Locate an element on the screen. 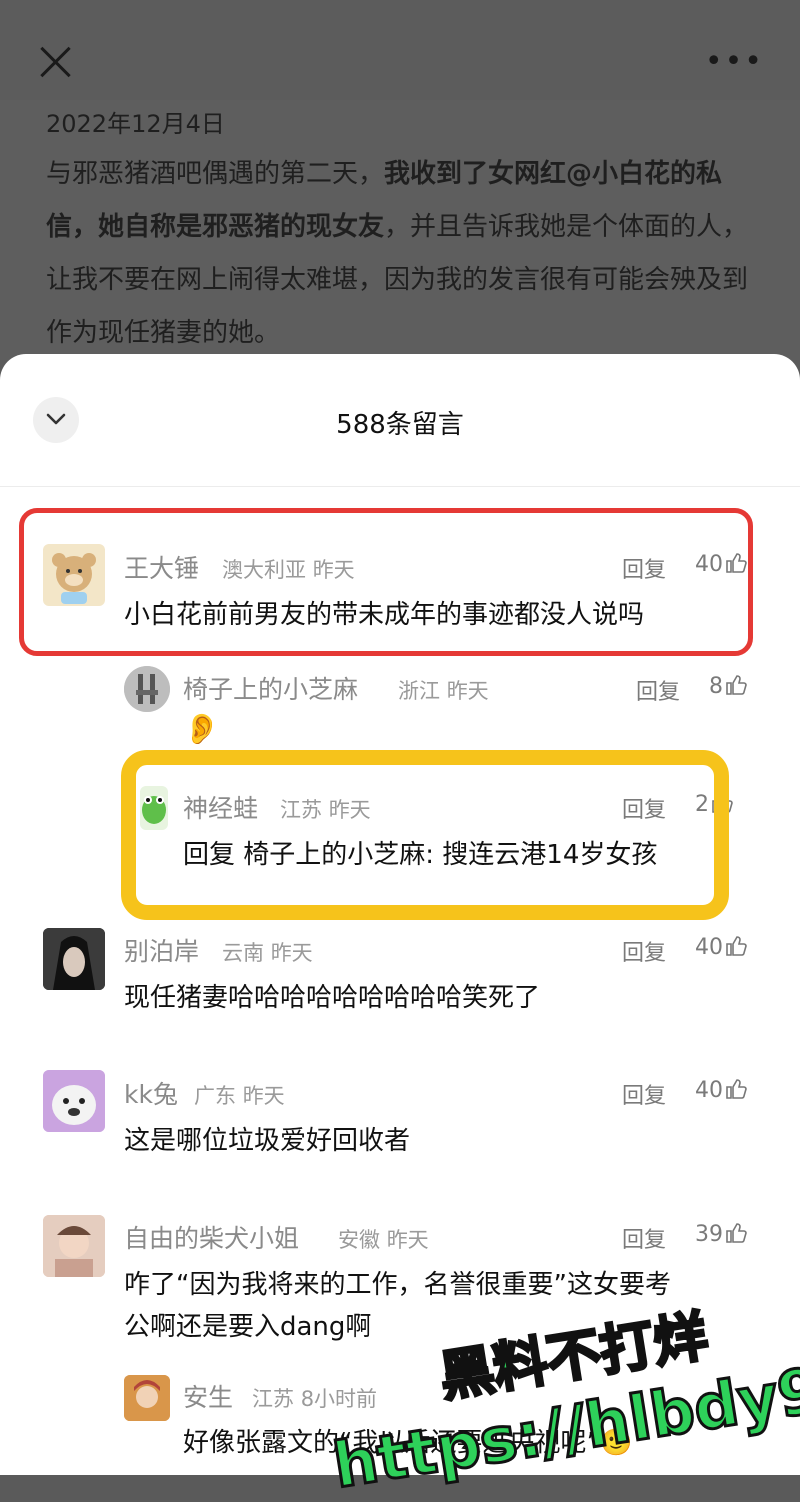 The image size is (800, 1502). comment-region: 云南 is located at coordinates (243, 953).